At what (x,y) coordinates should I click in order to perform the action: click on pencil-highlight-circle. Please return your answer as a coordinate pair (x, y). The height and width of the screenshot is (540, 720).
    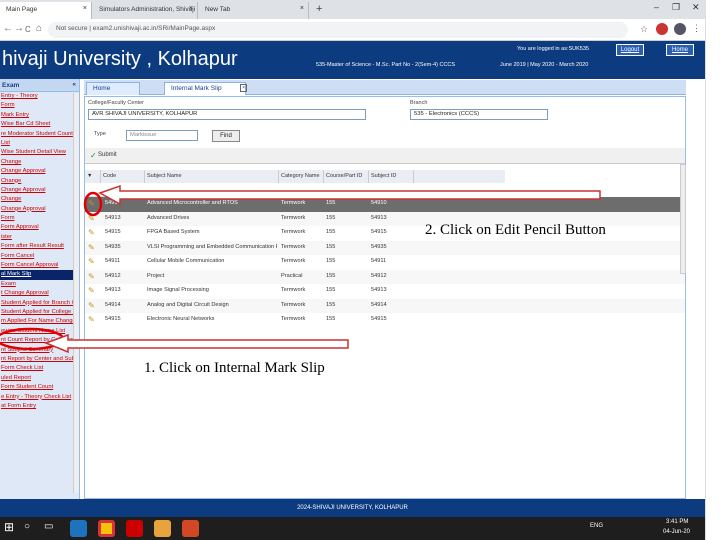
    Looking at the image, I should click on (93, 204).